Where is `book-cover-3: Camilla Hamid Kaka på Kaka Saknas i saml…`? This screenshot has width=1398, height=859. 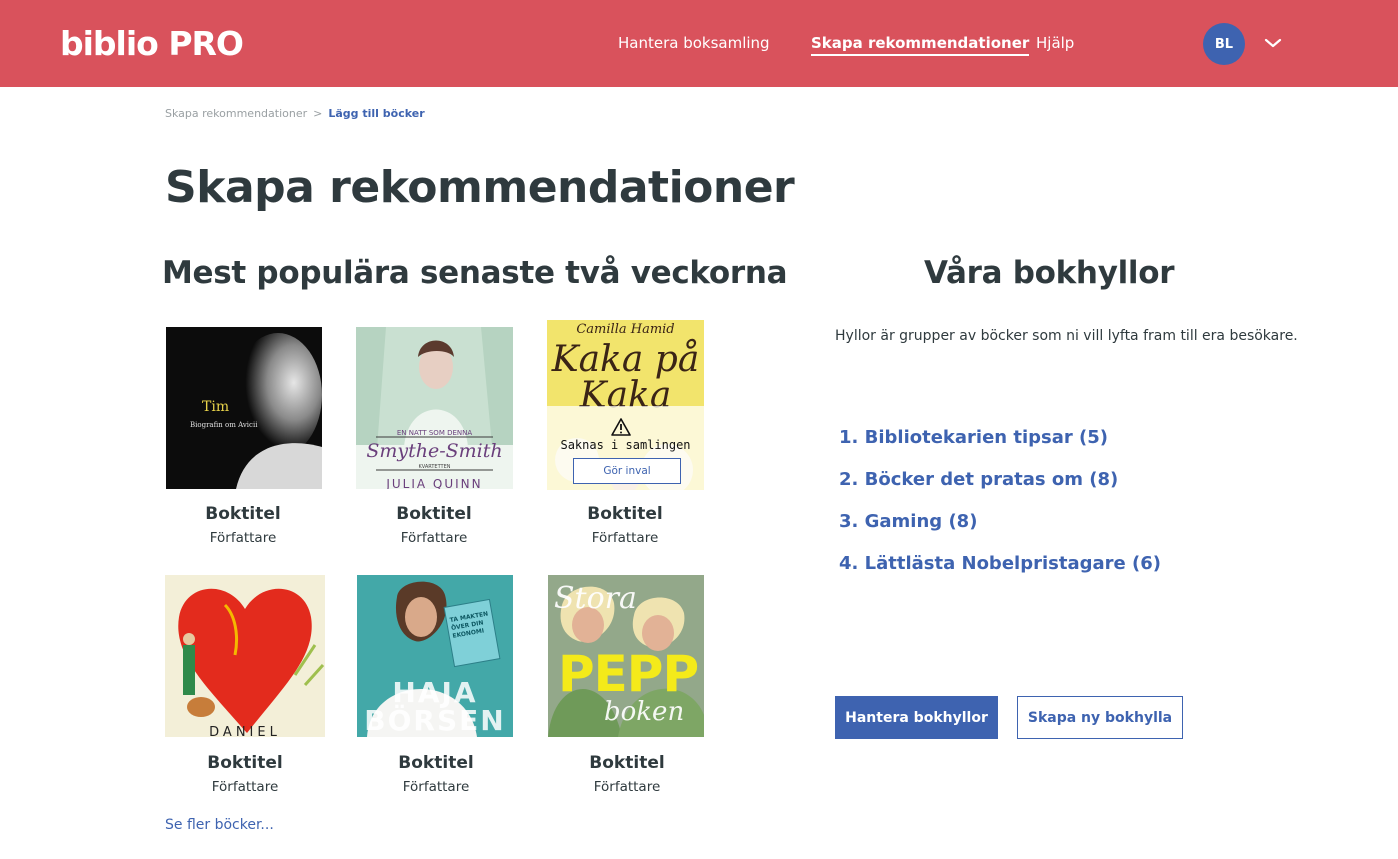
book-cover-3: Camilla Hamid Kaka på Kaka Saknas i saml… is located at coordinates (625, 405).